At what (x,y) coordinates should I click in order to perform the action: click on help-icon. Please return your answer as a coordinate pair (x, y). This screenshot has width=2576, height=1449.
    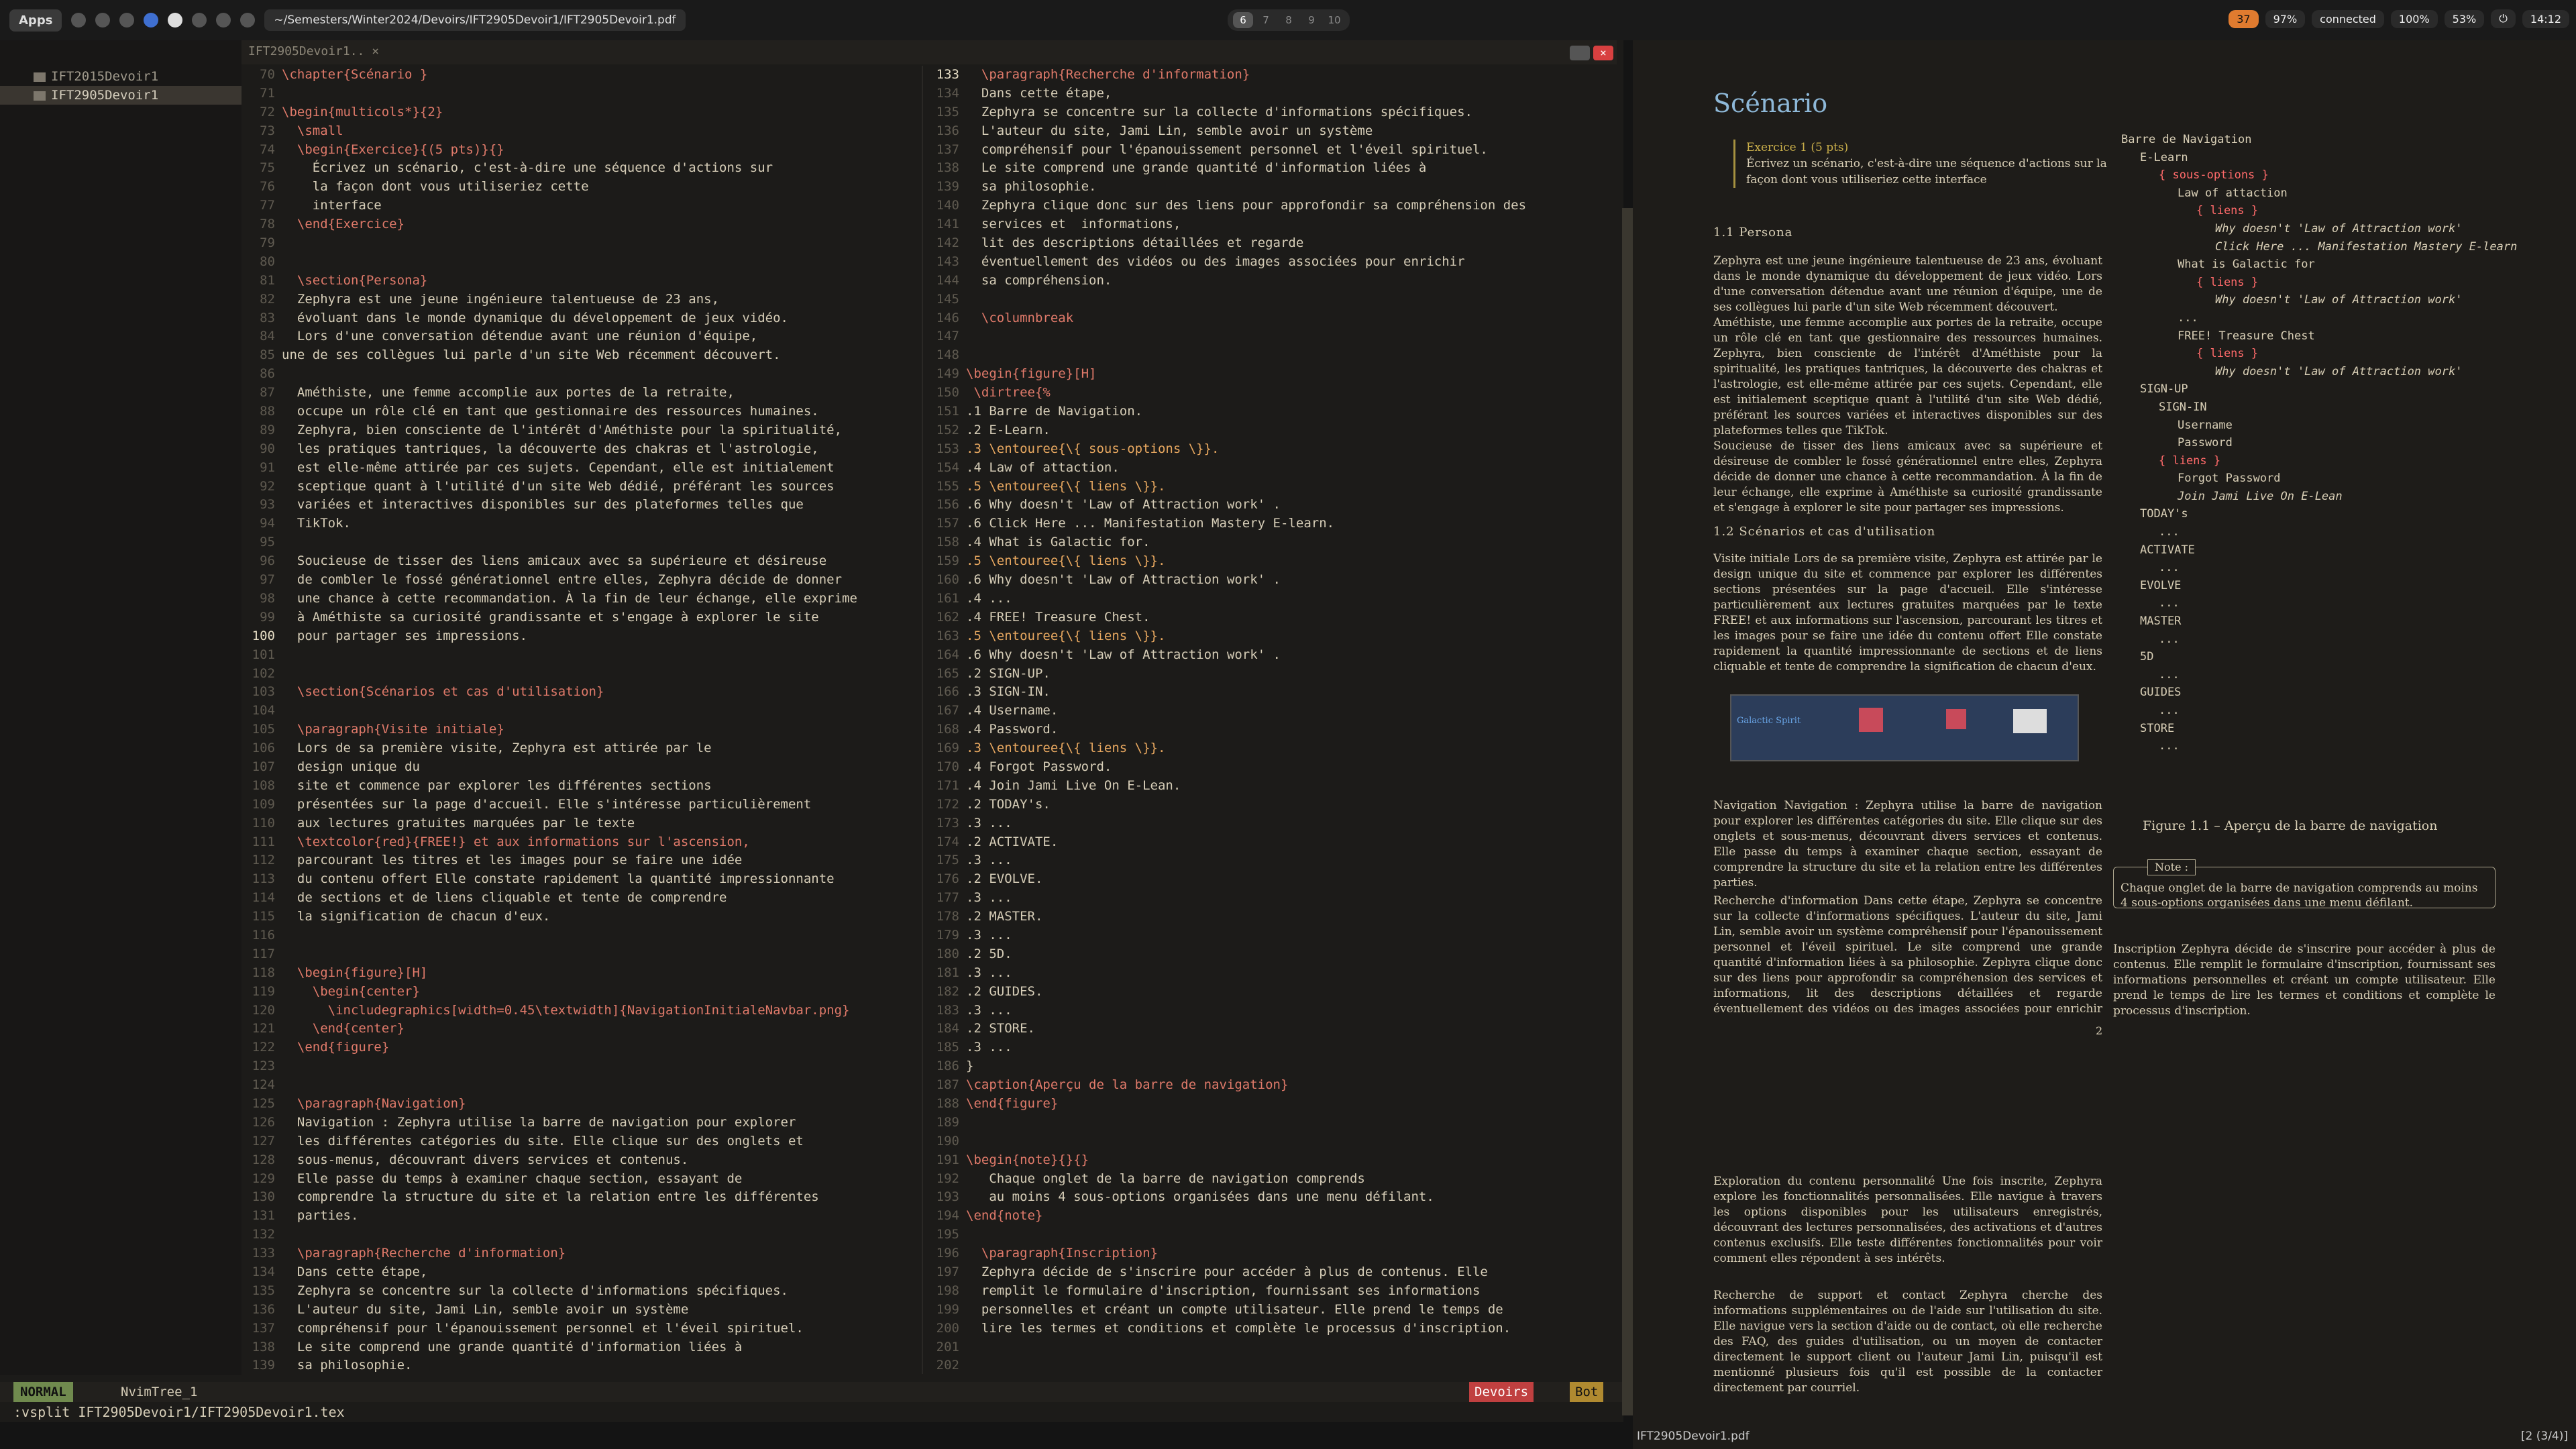
    Looking at the image, I should click on (199, 20).